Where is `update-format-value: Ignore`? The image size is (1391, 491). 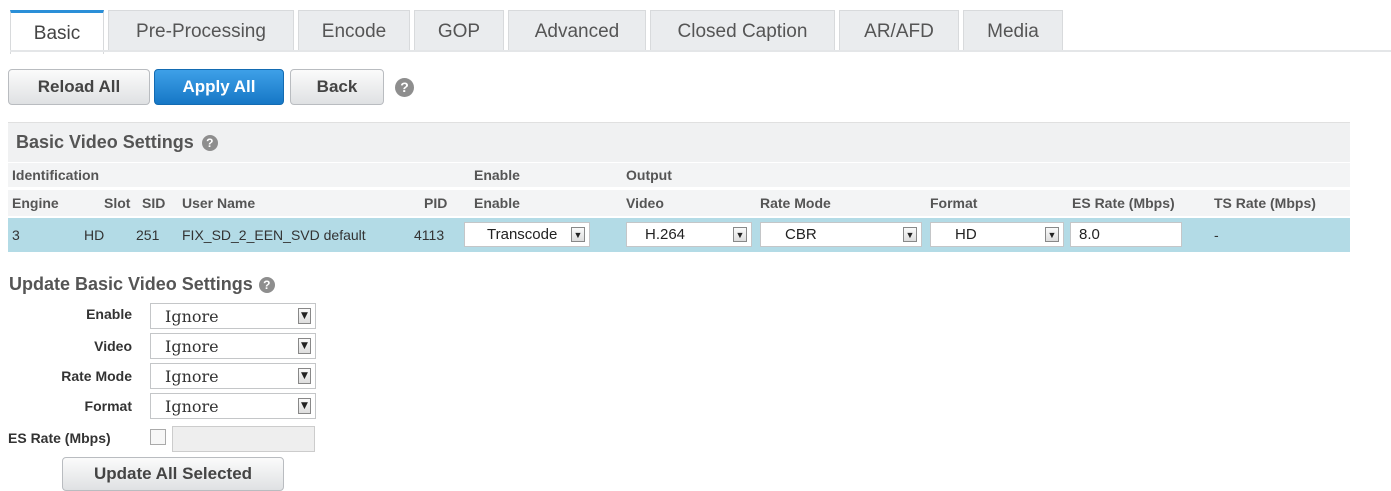
update-format-value: Ignore is located at coordinates (192, 406).